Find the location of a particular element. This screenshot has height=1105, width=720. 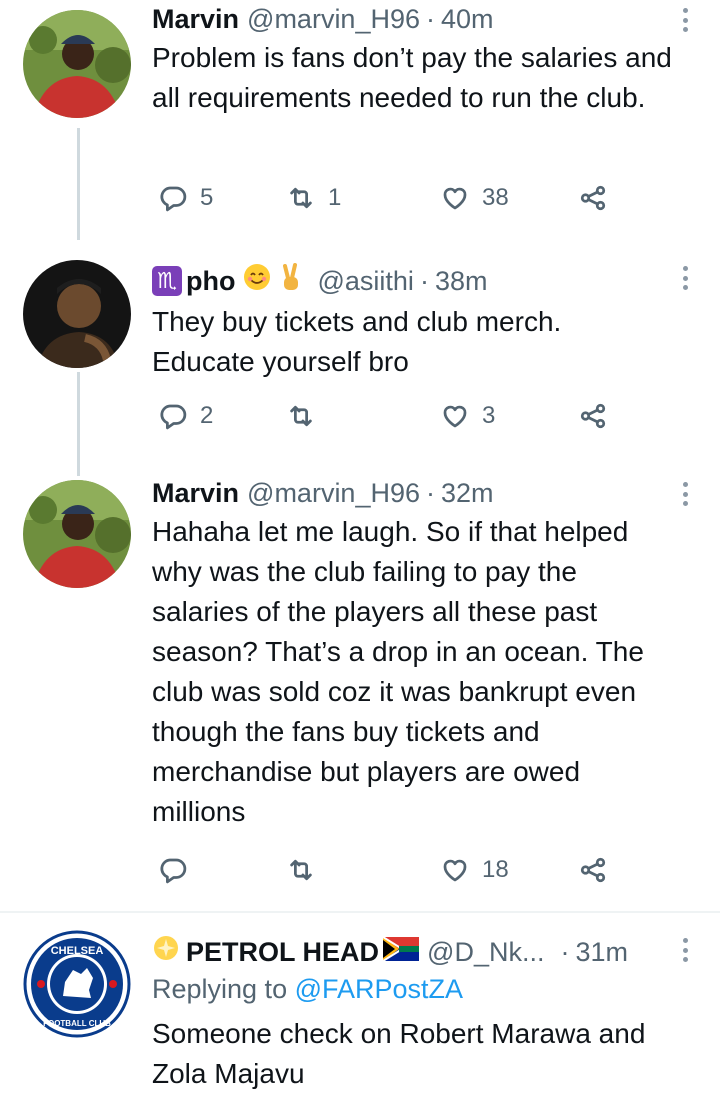

like-count: 3 is located at coordinates (489, 415).